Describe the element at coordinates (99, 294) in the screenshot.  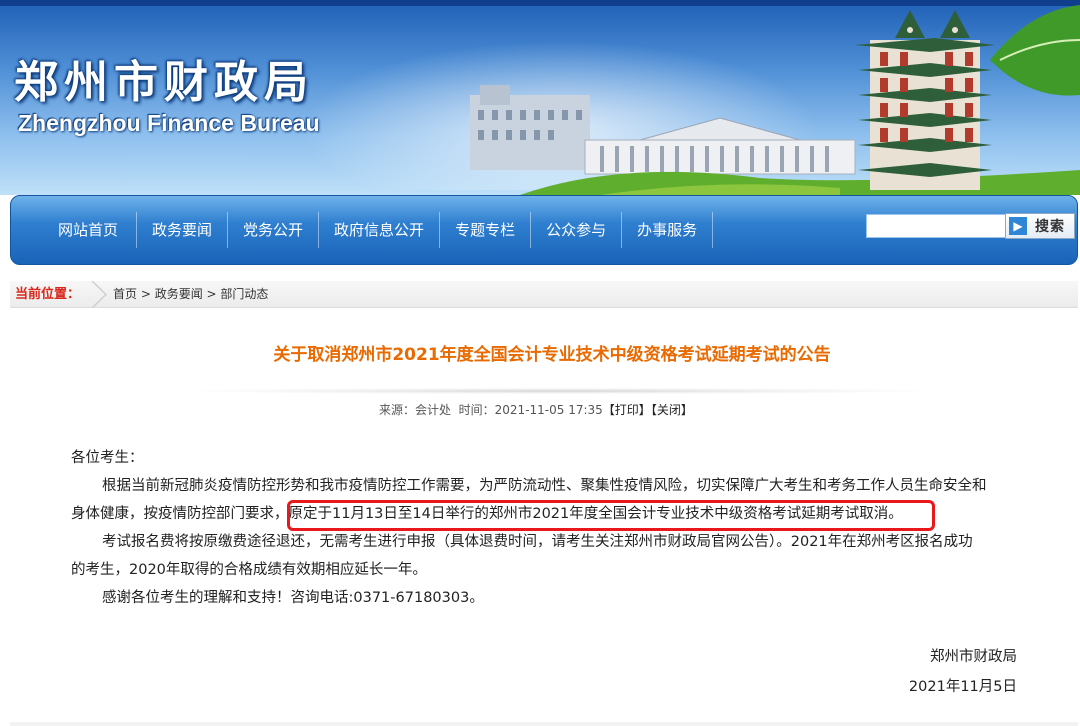
I see `breadcrumb-chevron-icon` at that location.